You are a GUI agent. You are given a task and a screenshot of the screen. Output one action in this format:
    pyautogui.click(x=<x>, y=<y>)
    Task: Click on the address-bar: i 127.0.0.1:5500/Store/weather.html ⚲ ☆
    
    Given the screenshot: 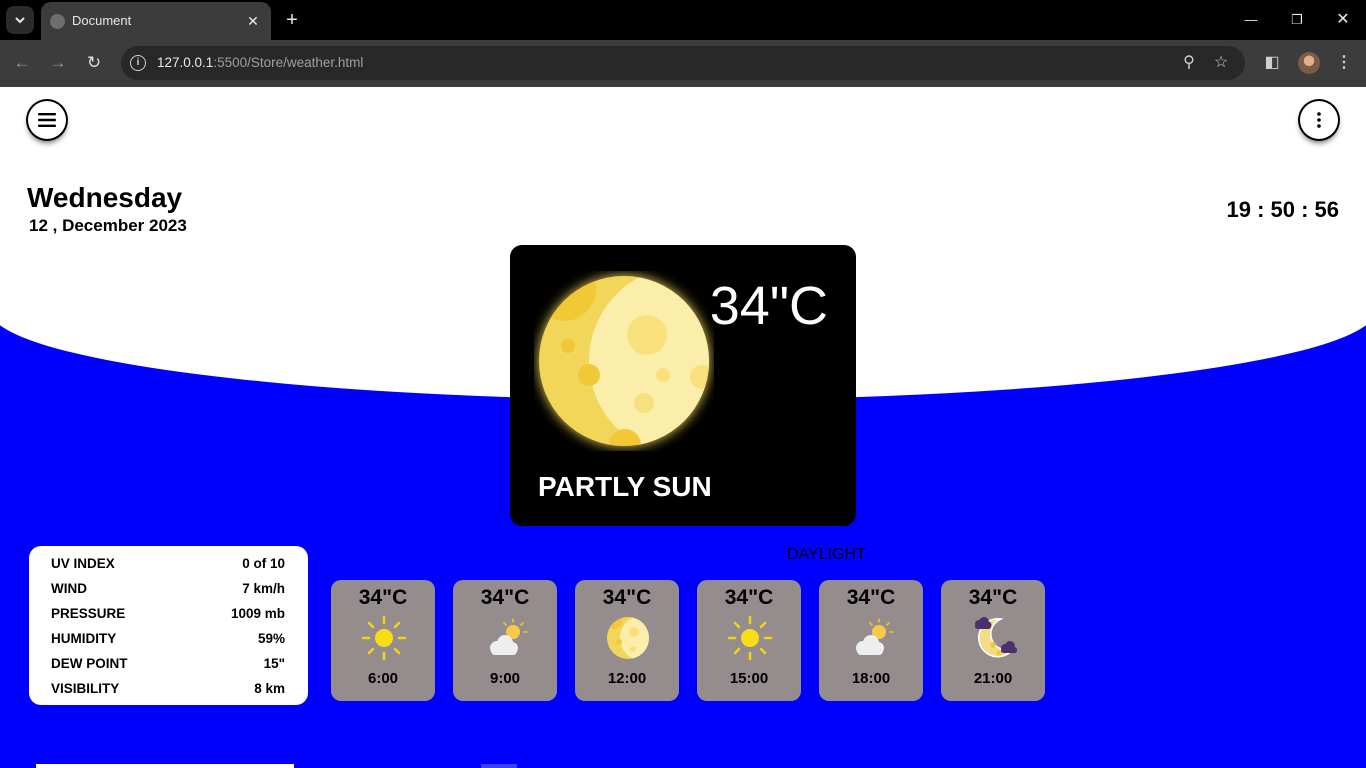 What is the action you would take?
    pyautogui.click(x=683, y=63)
    